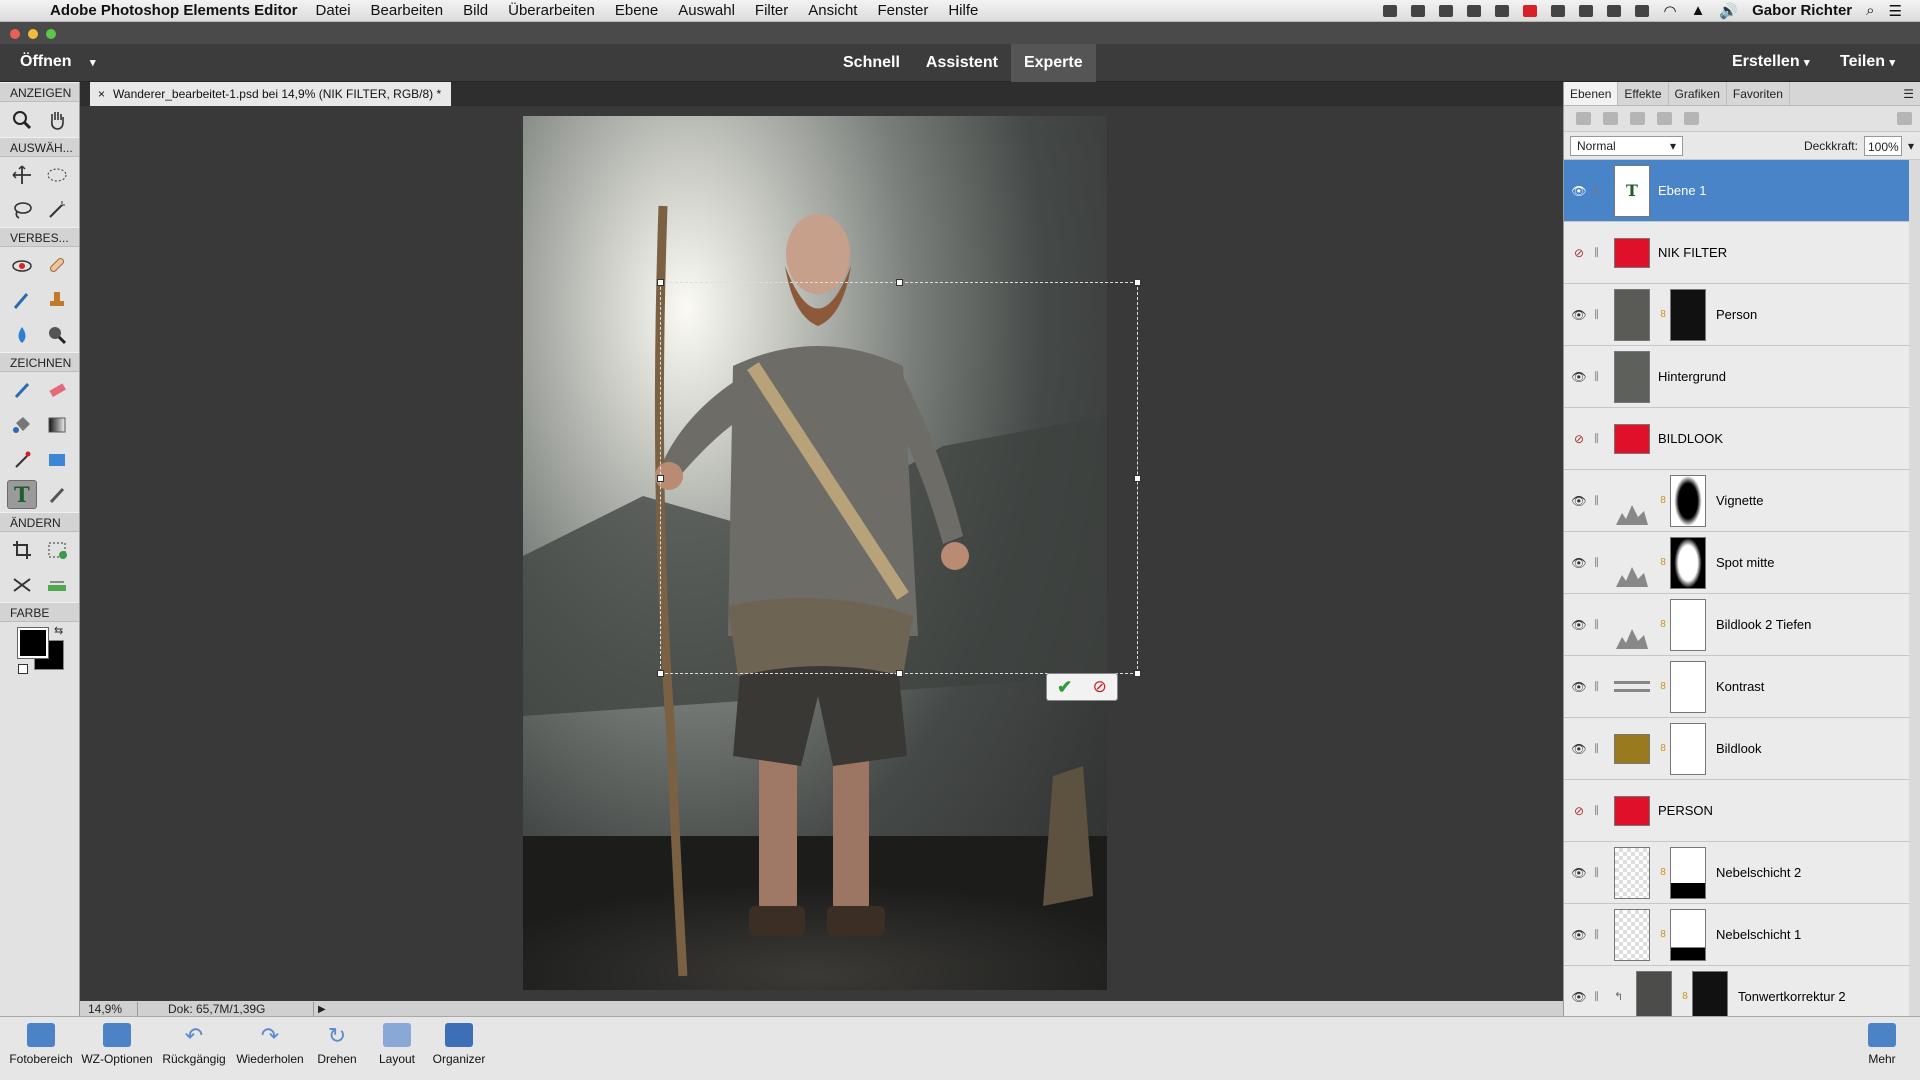 The image size is (1920, 1080). Describe the element at coordinates (58, 549) in the screenshot. I see `recompose-tool-icon` at that location.